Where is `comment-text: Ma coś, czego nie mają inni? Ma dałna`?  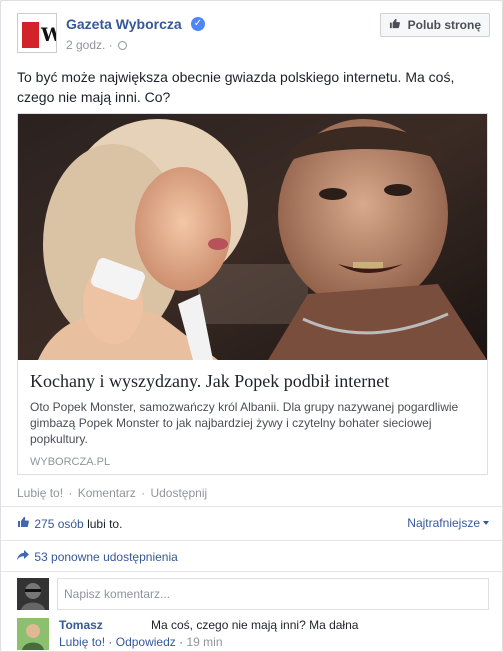 comment-text: Ma coś, czego nie mają inni? Ma dałna is located at coordinates (255, 625).